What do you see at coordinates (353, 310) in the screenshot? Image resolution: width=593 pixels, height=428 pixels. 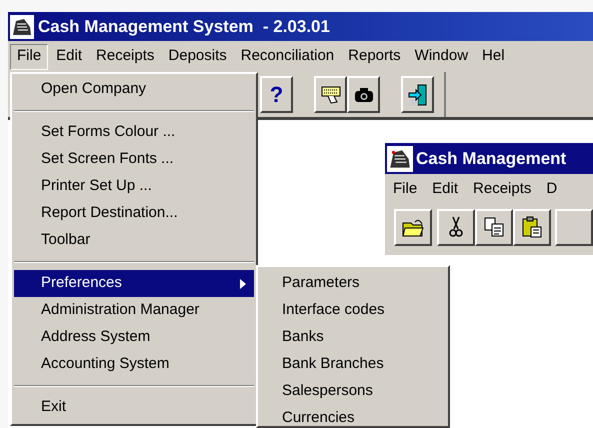 I see `menu-item: Interface codes` at bounding box center [353, 310].